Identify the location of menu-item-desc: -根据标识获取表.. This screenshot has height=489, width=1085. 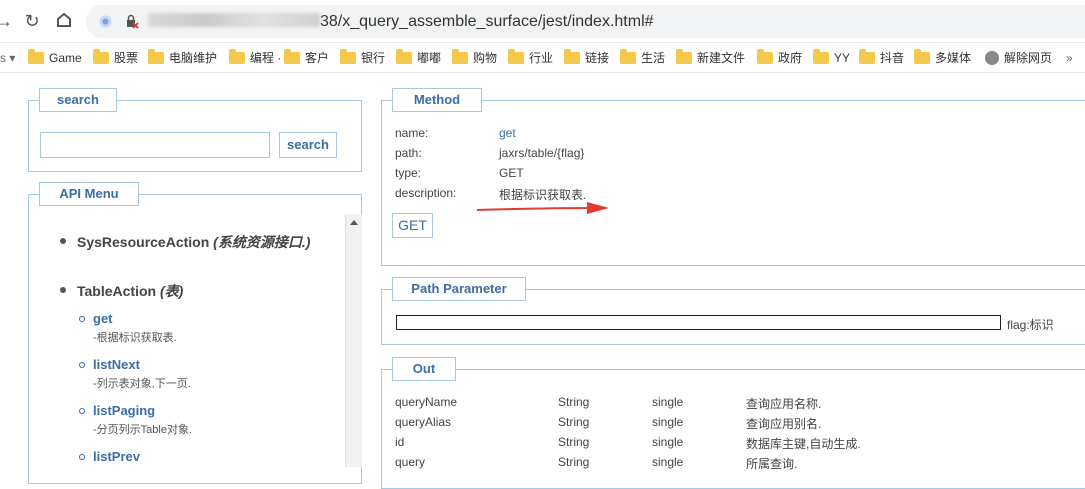
(135, 338).